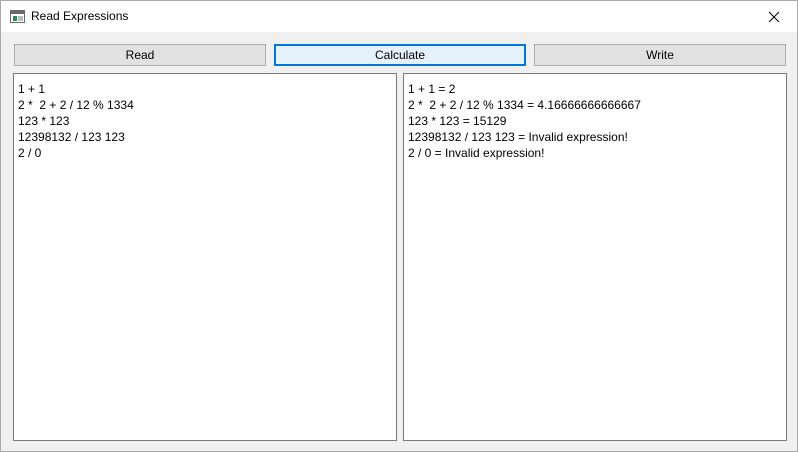 The width and height of the screenshot is (798, 452). I want to click on input-line: 2 * 2 + 2 / 12 % 1334, so click(76, 105).